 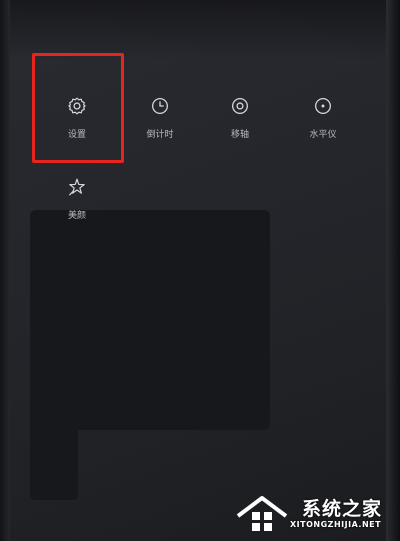 I want to click on beauty-label: 美颜, so click(x=76, y=216).